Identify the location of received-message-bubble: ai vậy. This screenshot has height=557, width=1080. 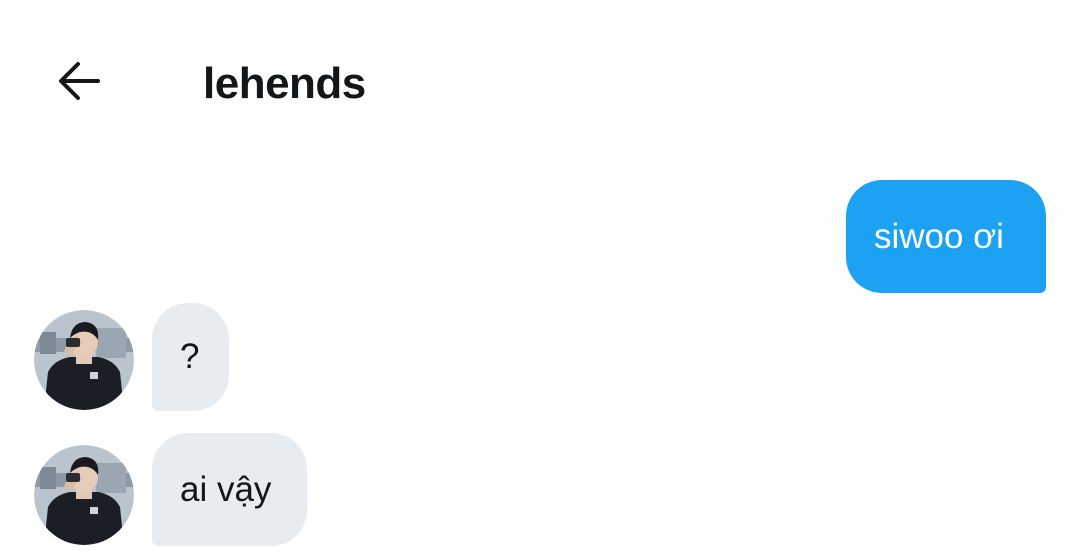
(229, 489).